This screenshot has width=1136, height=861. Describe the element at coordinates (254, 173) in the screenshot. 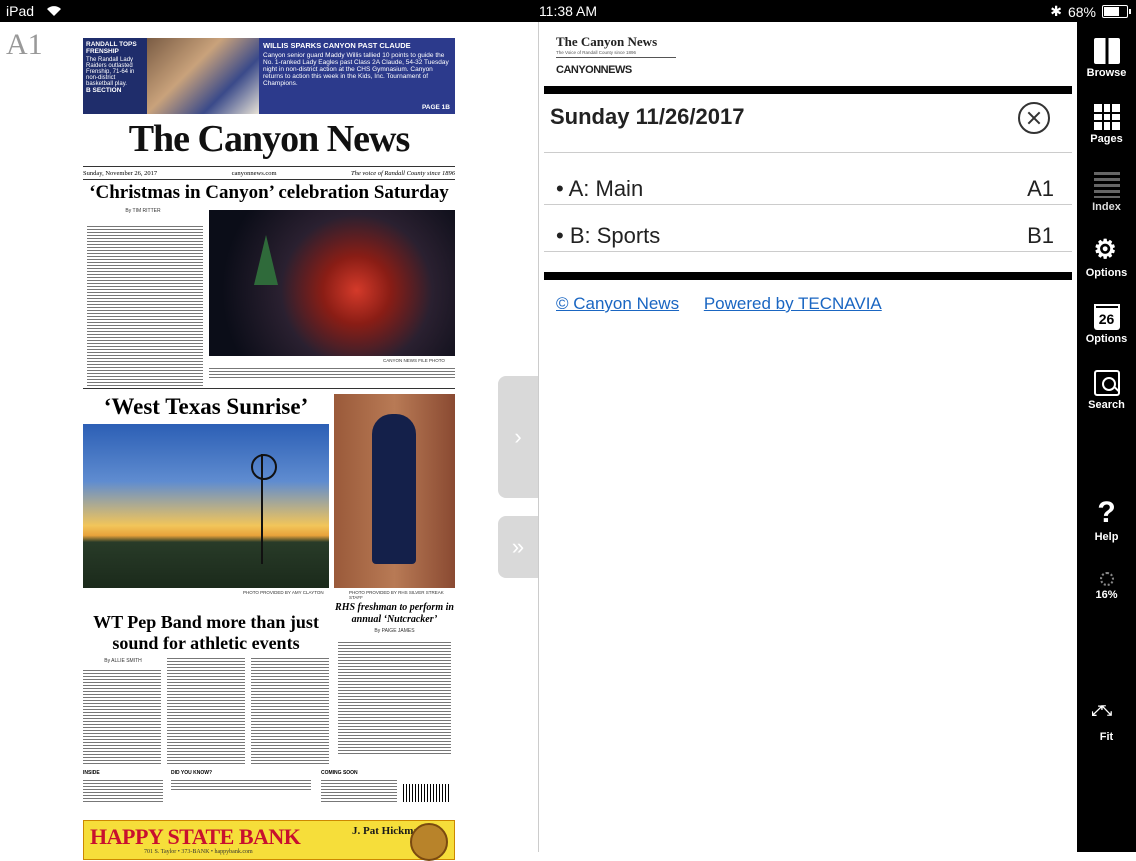

I see `paper-site: canyonnews.com` at that location.